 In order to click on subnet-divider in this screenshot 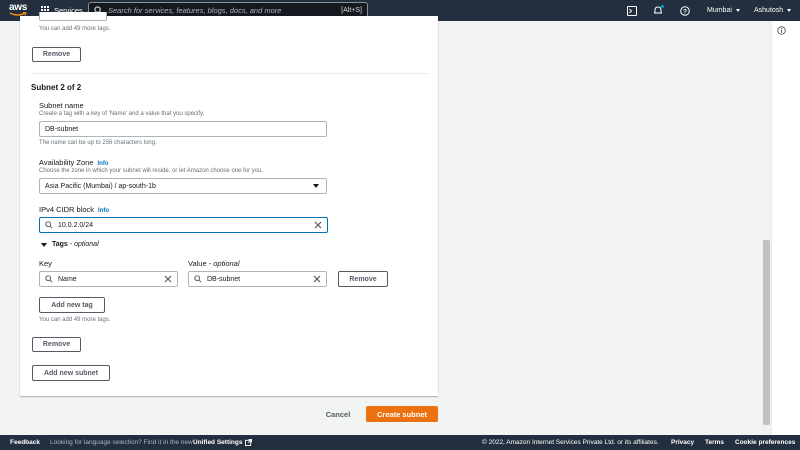, I will do `click(230, 73)`.